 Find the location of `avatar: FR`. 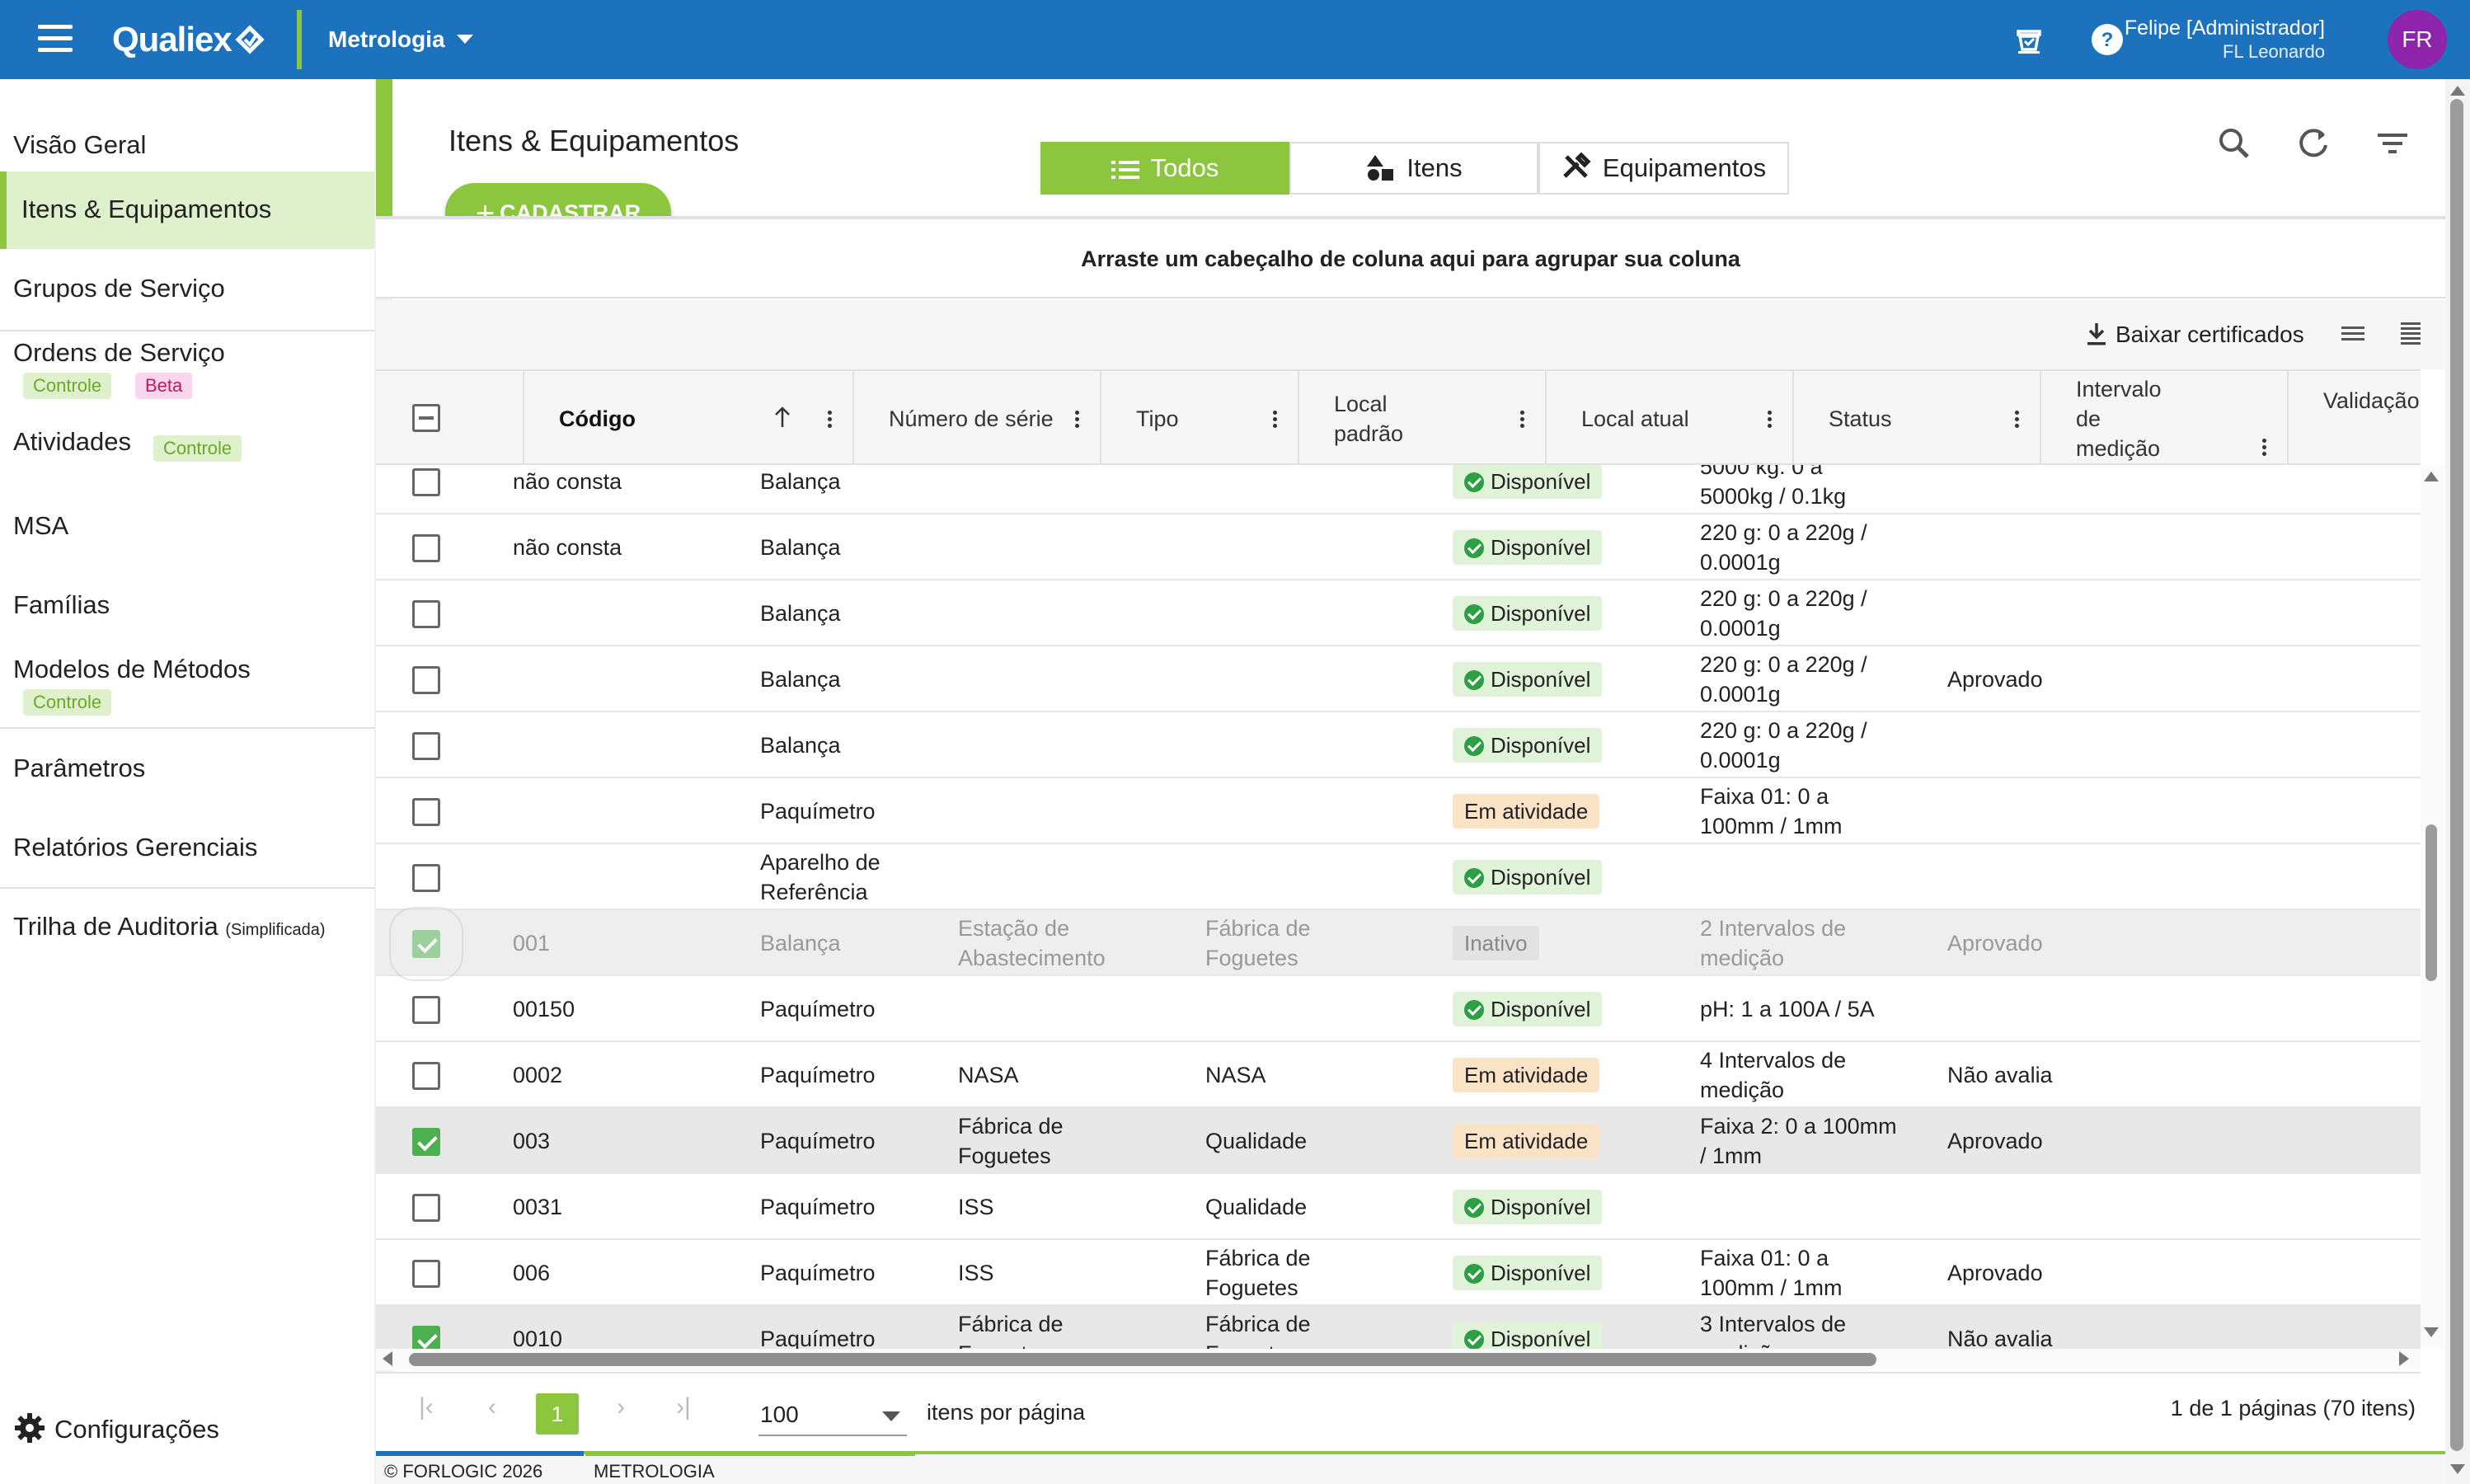

avatar: FR is located at coordinates (2417, 39).